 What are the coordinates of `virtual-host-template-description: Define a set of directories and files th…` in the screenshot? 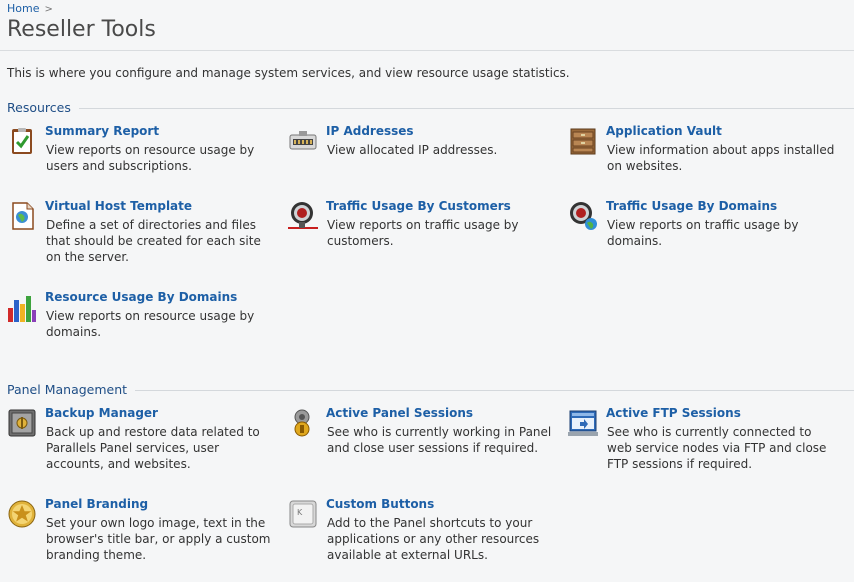 It's located at (153, 241).